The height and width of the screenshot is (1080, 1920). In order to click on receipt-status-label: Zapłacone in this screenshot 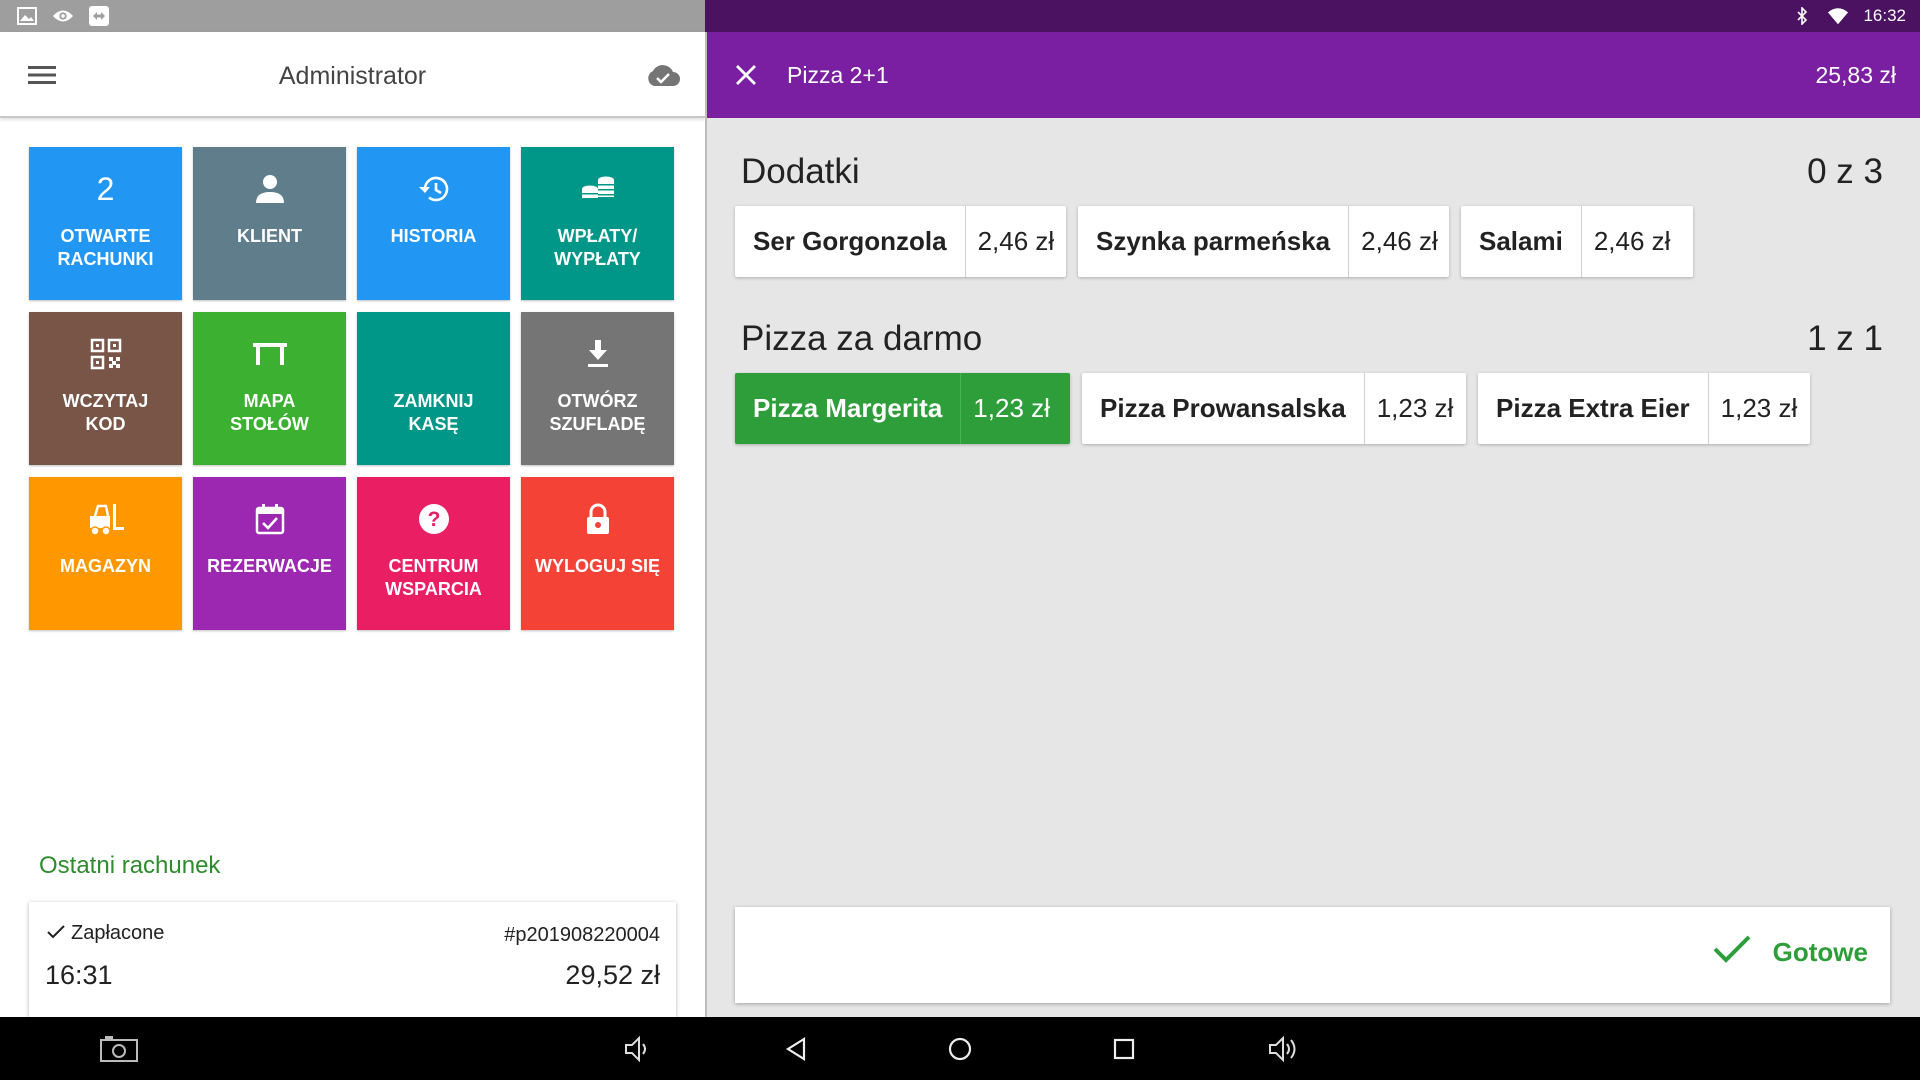, I will do `click(118, 933)`.